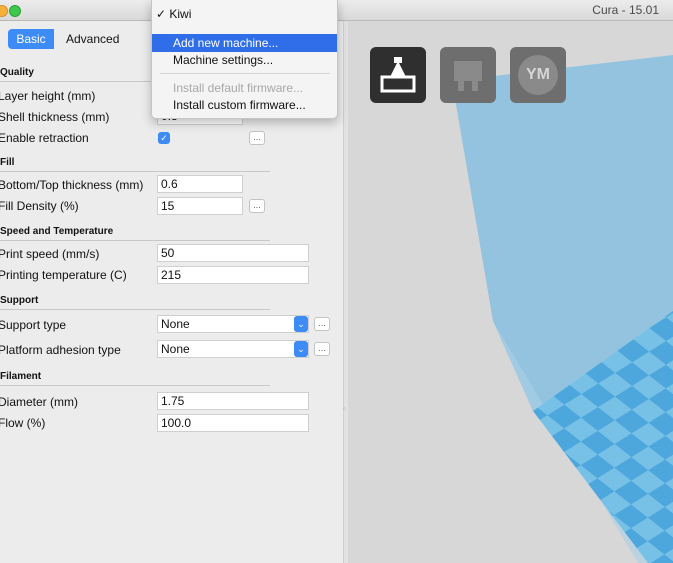 This screenshot has width=673, height=563. What do you see at coordinates (233, 275) in the screenshot?
I see `printing-temperature-field: 215` at bounding box center [233, 275].